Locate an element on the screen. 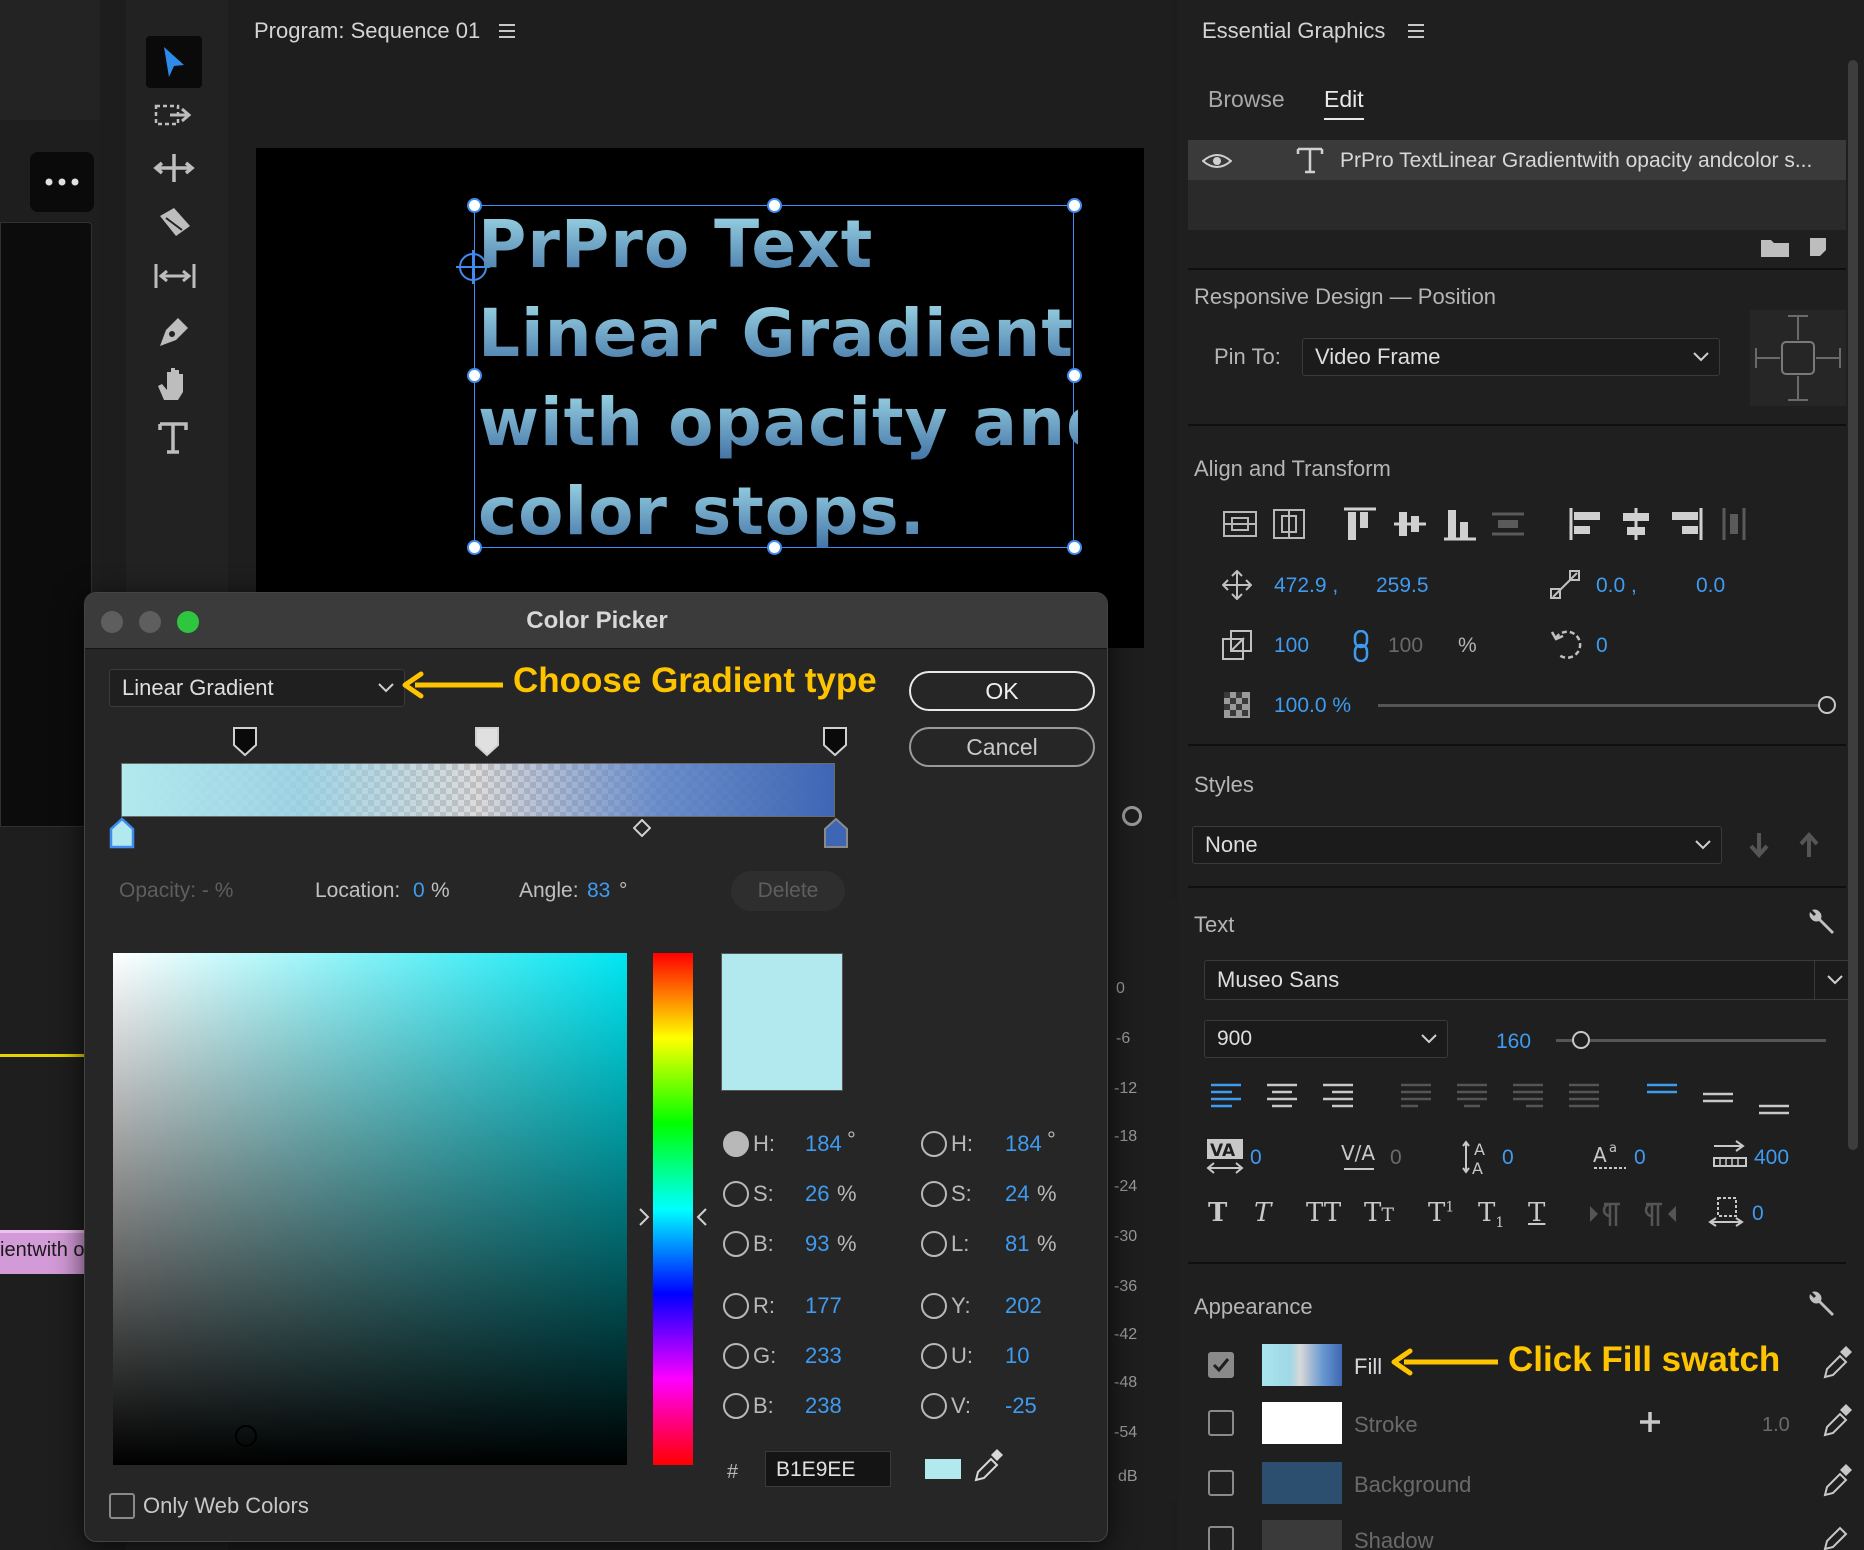 The height and width of the screenshot is (1550, 1864). fill-swatch is located at coordinates (1302, 1365).